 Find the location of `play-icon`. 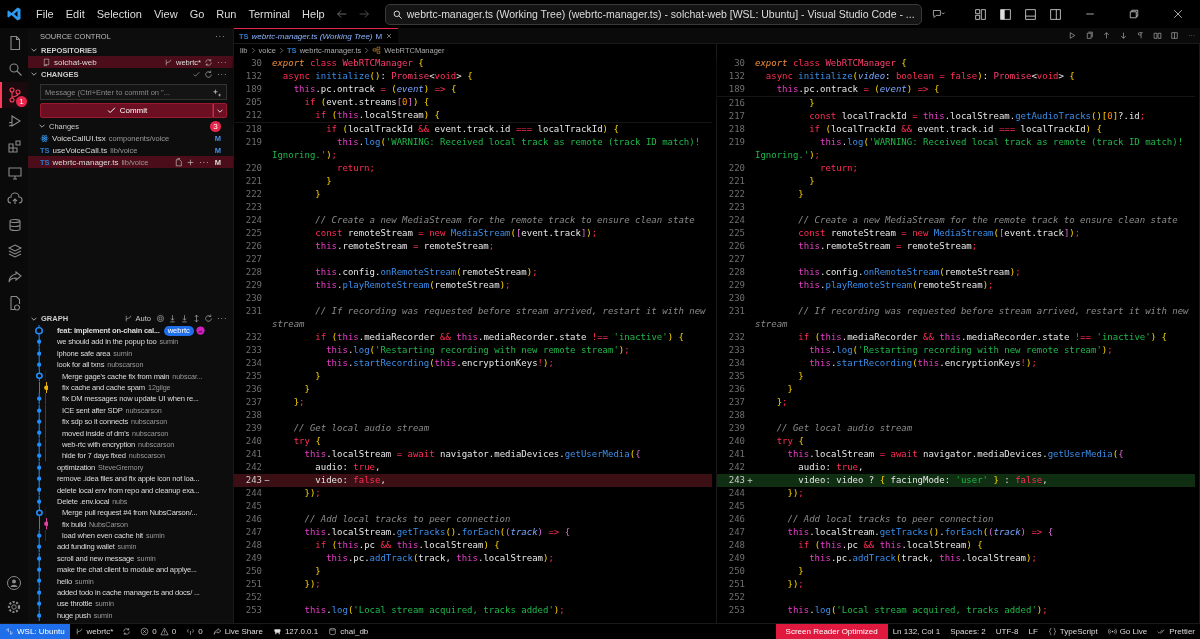

play-icon is located at coordinates (1072, 35).